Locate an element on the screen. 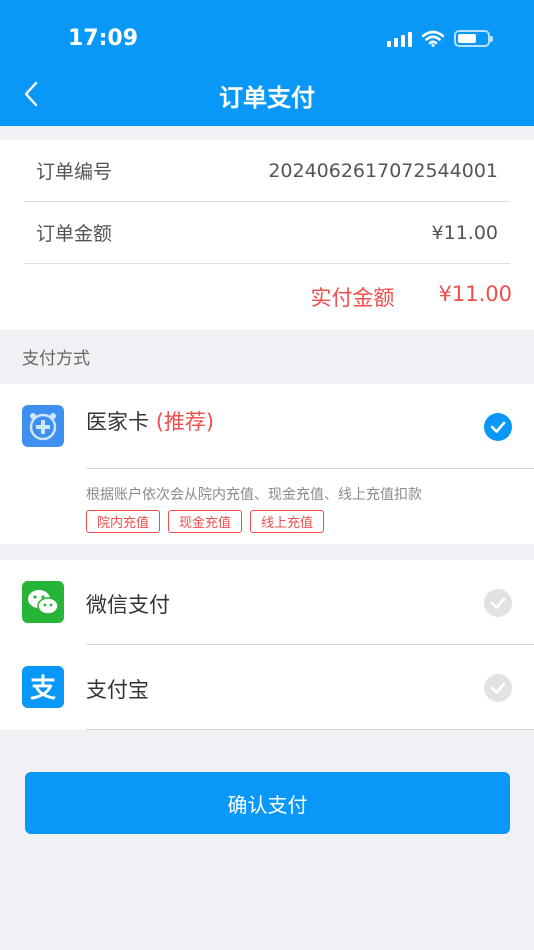  alipay-label: 支付宝 is located at coordinates (117, 690).